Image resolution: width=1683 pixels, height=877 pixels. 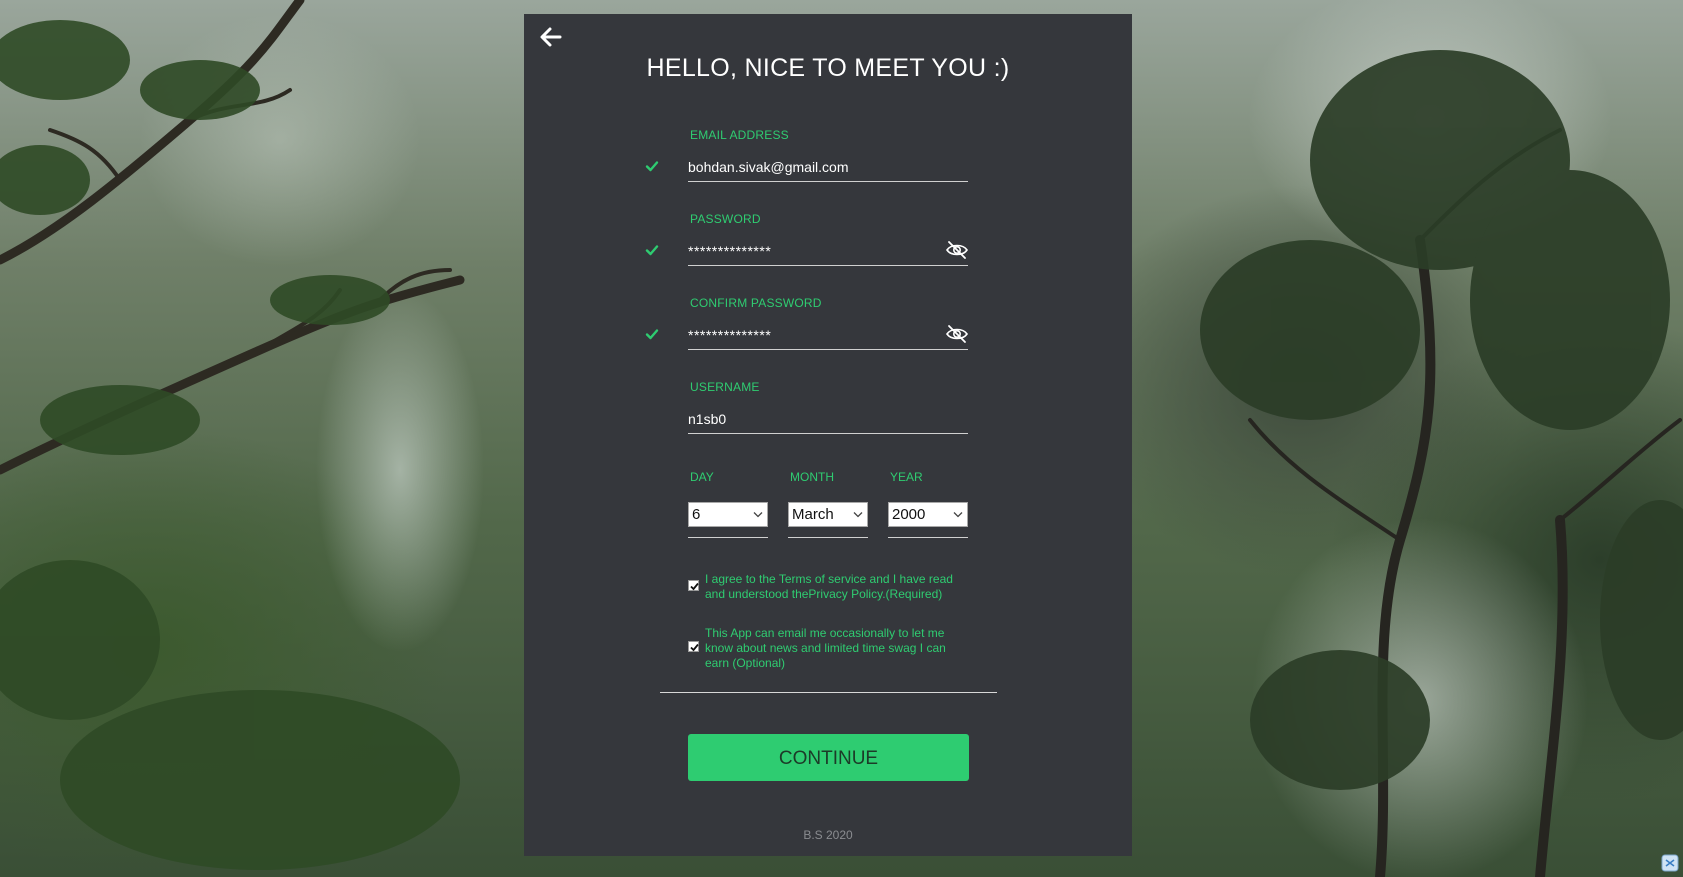 What do you see at coordinates (725, 387) in the screenshot?
I see `username-label: USERNAME` at bounding box center [725, 387].